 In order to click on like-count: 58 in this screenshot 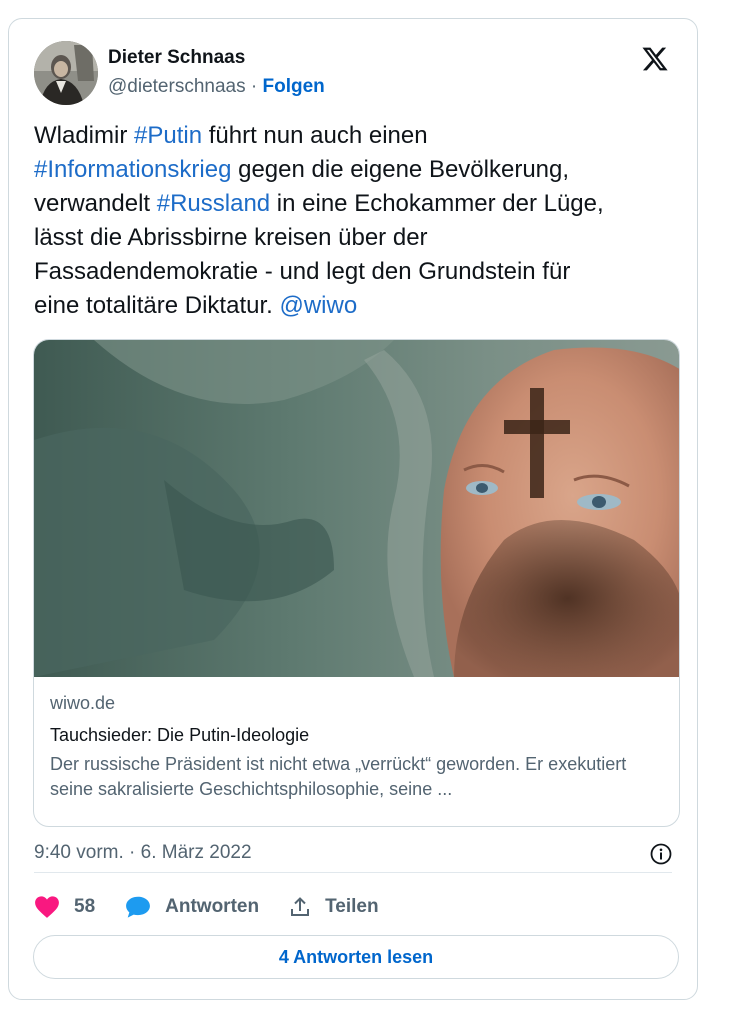, I will do `click(85, 906)`.